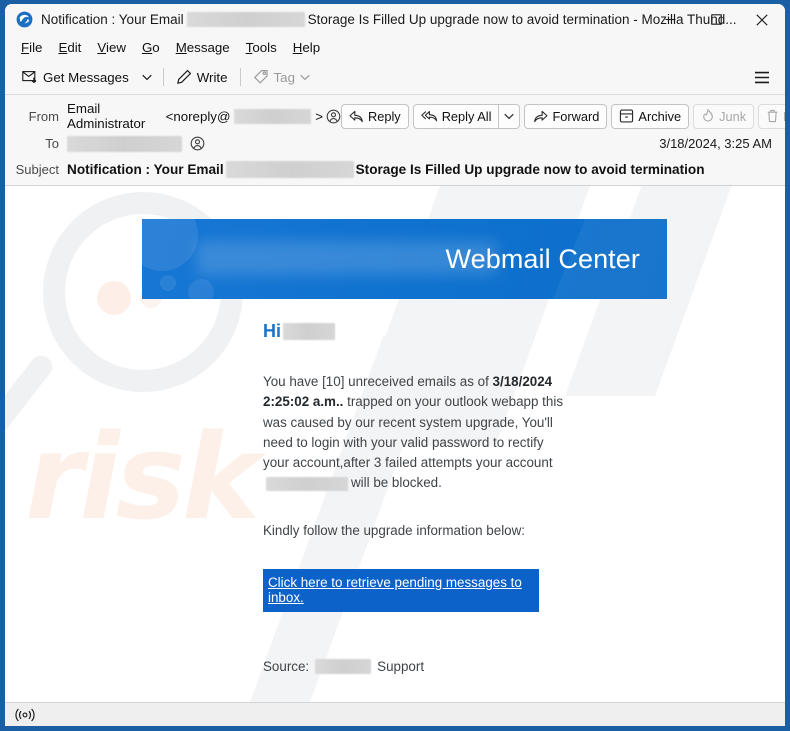 This screenshot has height=731, width=790. Describe the element at coordinates (297, 47) in the screenshot. I see `menu-help-accesskey: H` at that location.